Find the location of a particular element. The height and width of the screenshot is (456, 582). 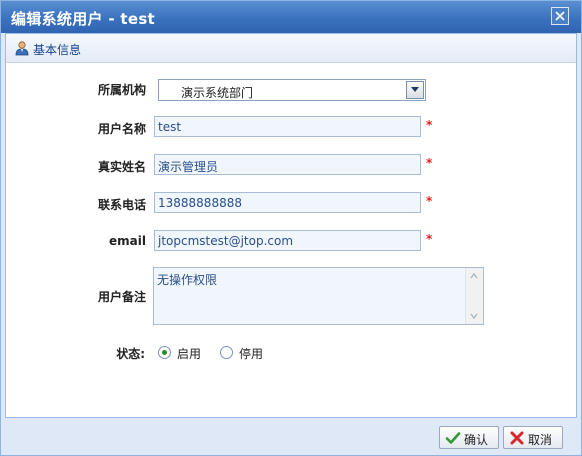

remark-label: 用户备注 is located at coordinates (121, 297).